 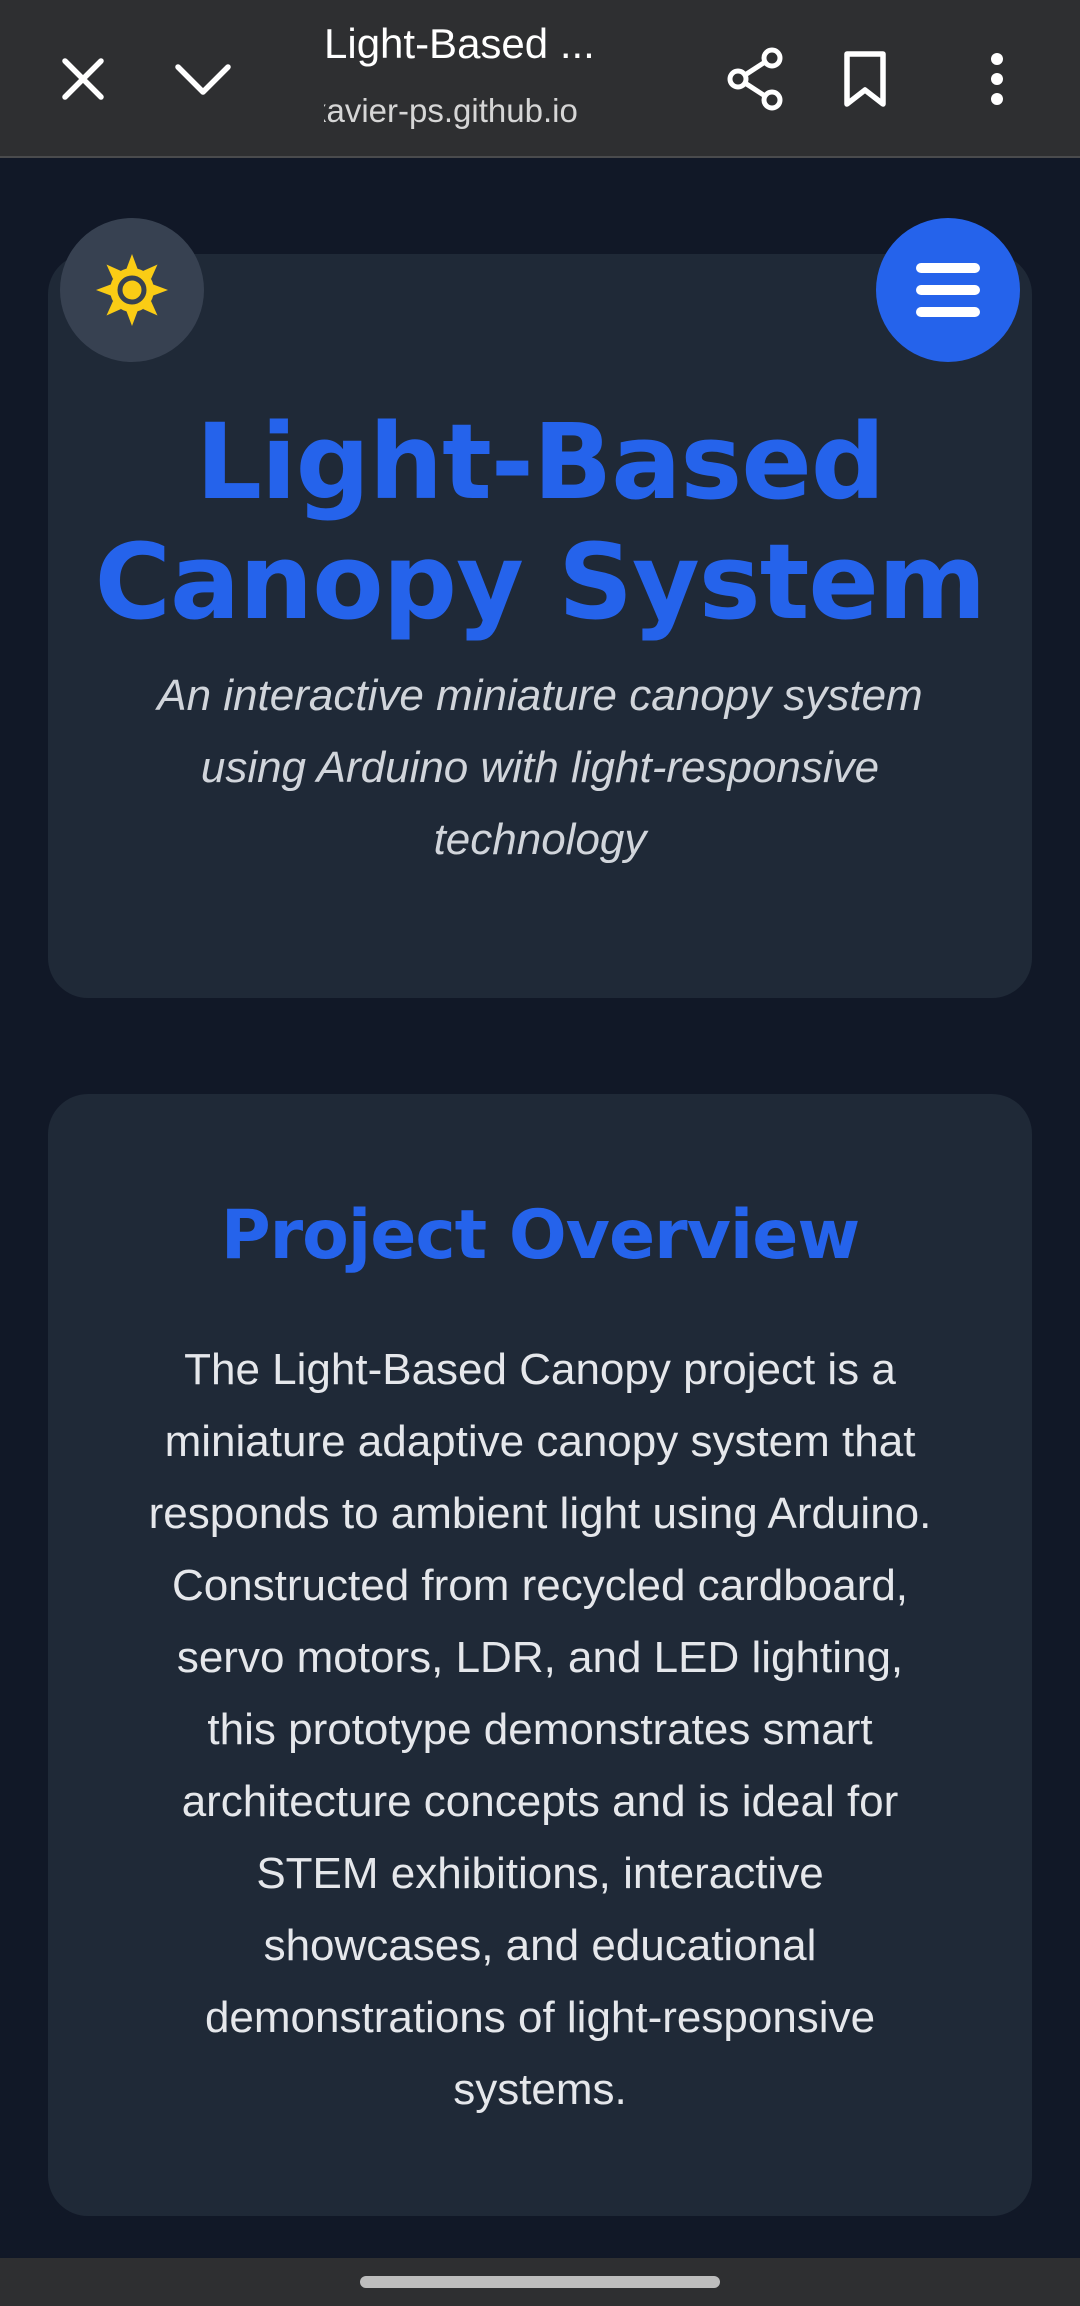 I want to click on browser-toolbar: Light-Based ... xavier-ps.github.io, so click(x=540, y=79).